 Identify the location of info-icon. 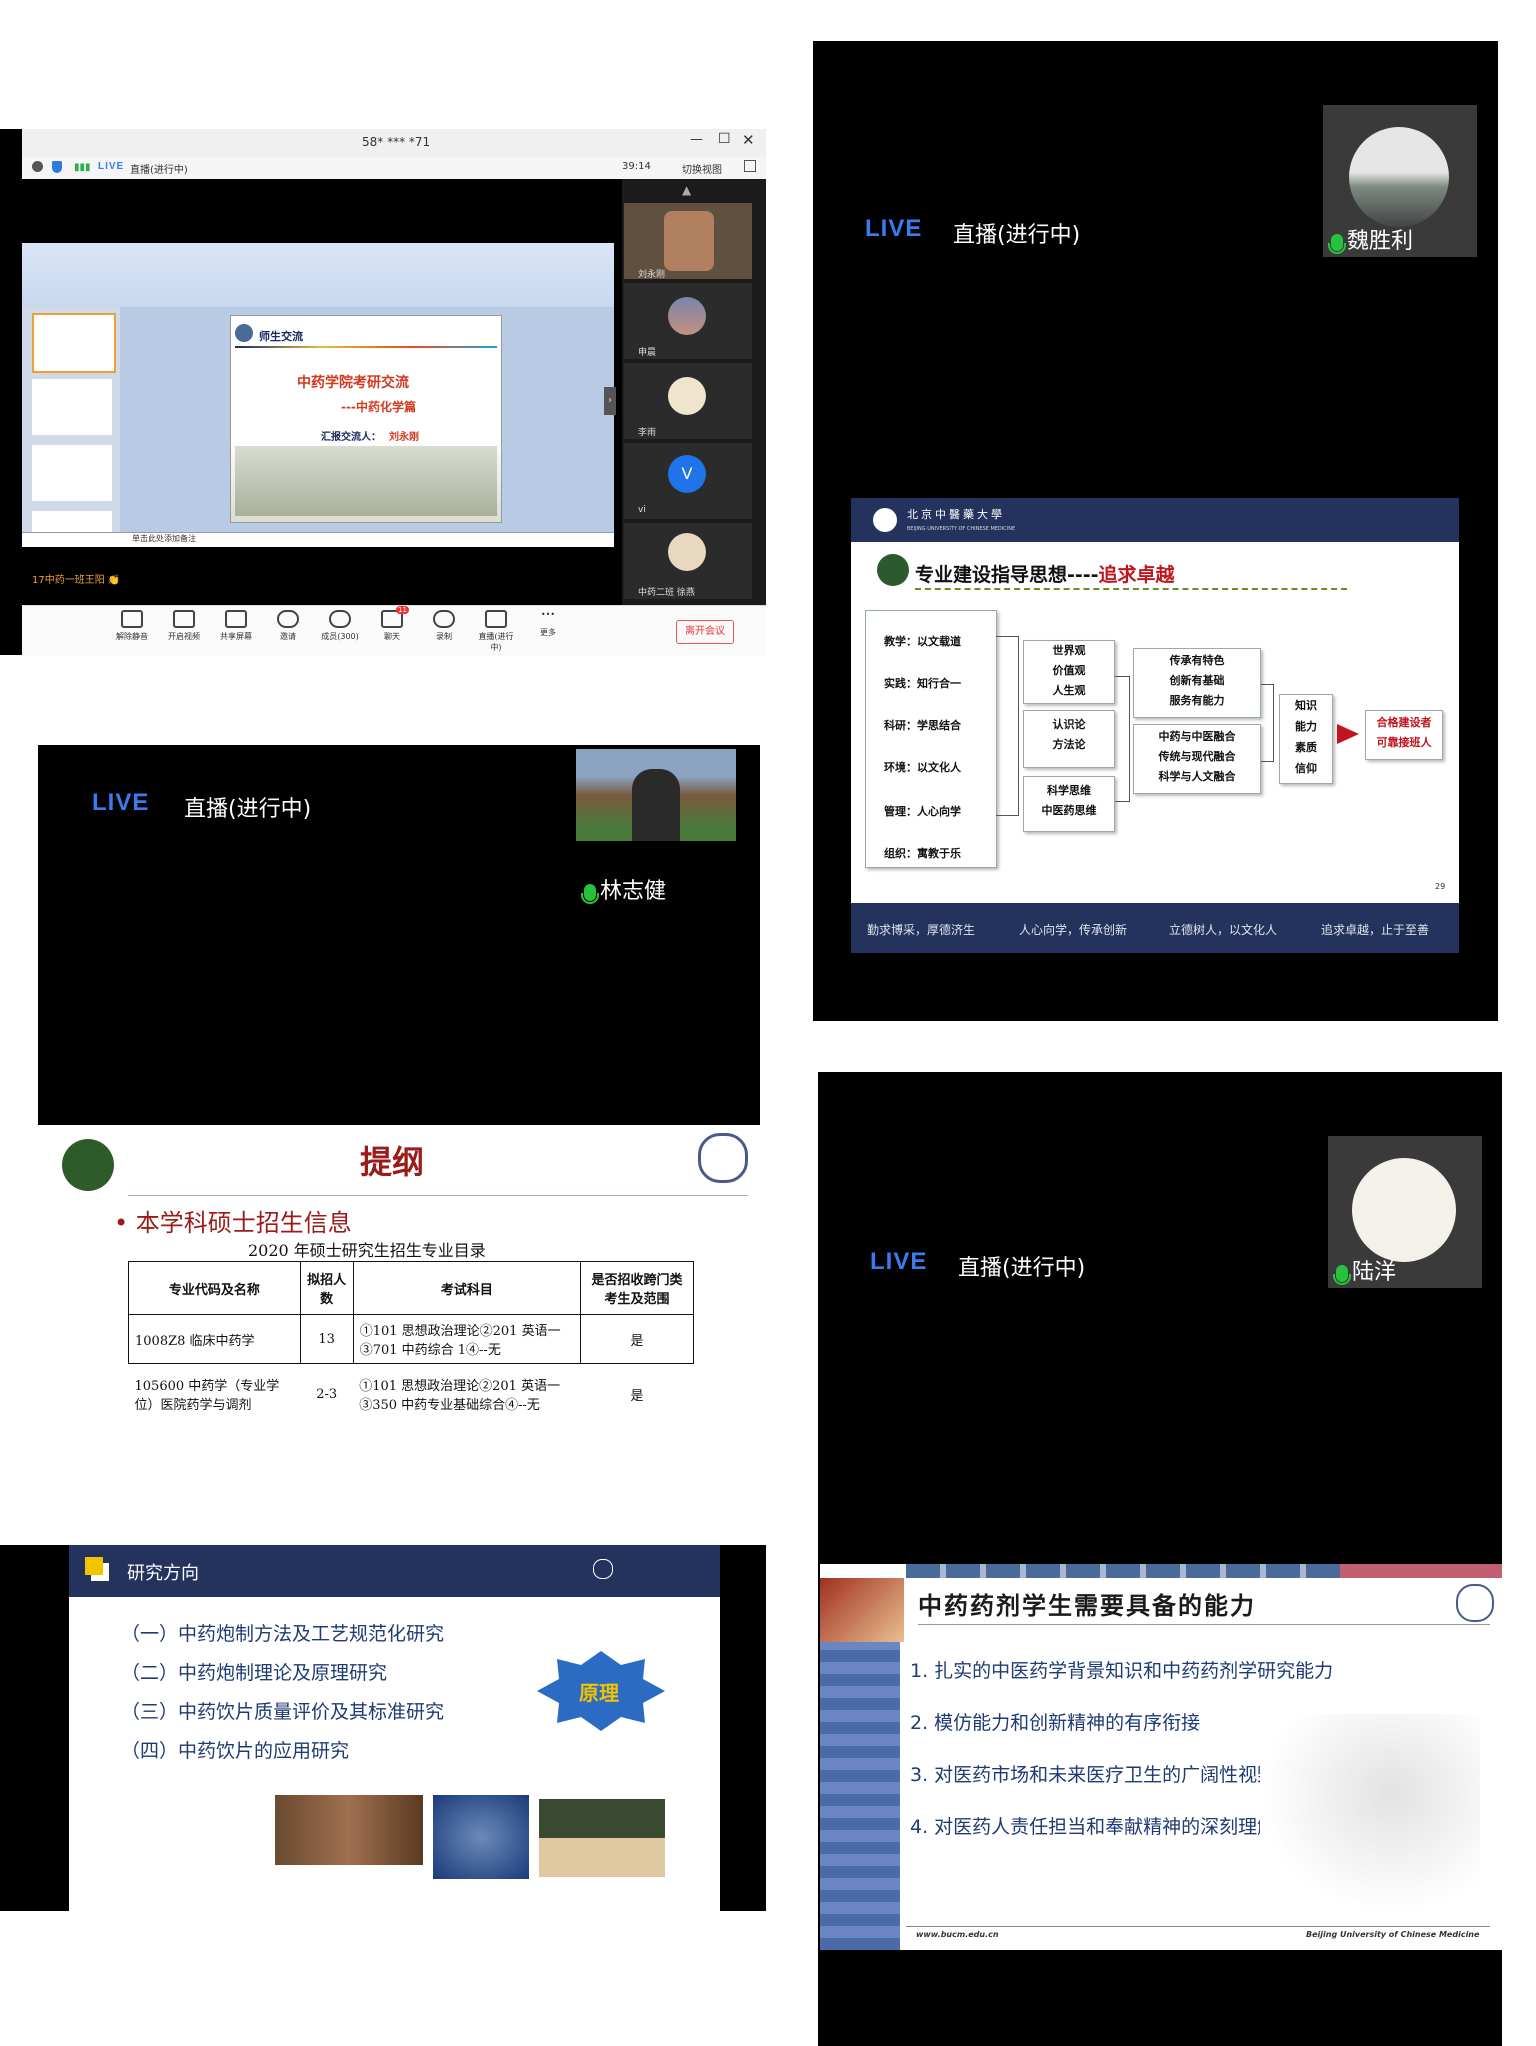
(37, 166).